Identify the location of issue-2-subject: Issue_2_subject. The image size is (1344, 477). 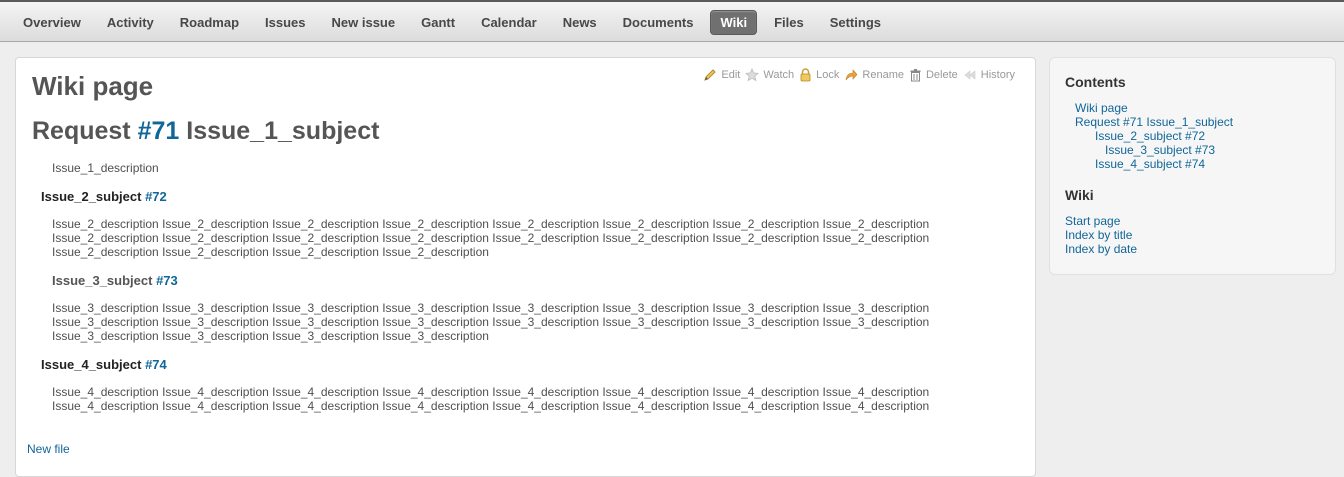
(93, 196).